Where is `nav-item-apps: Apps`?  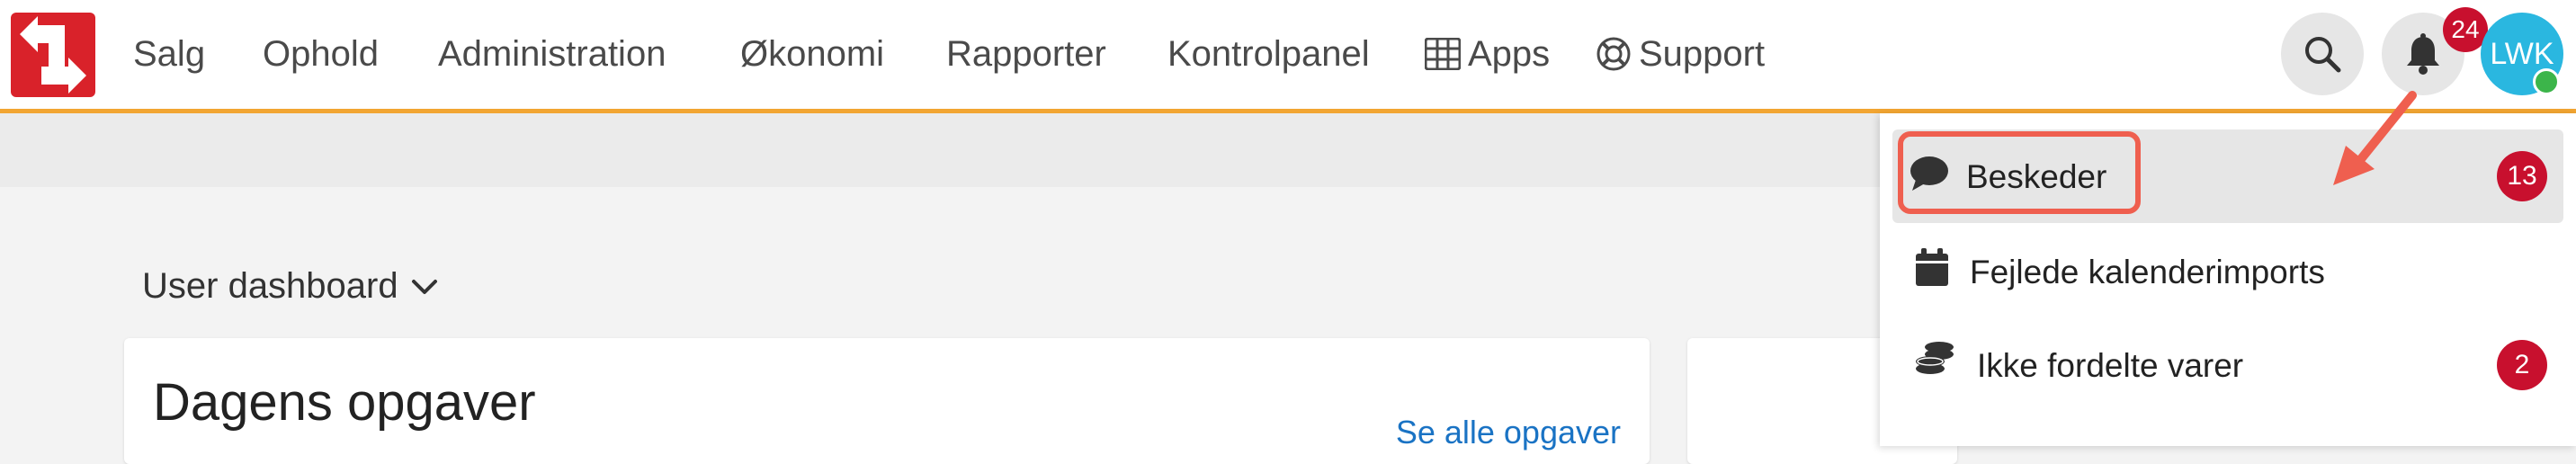 nav-item-apps: Apps is located at coordinates (1487, 54).